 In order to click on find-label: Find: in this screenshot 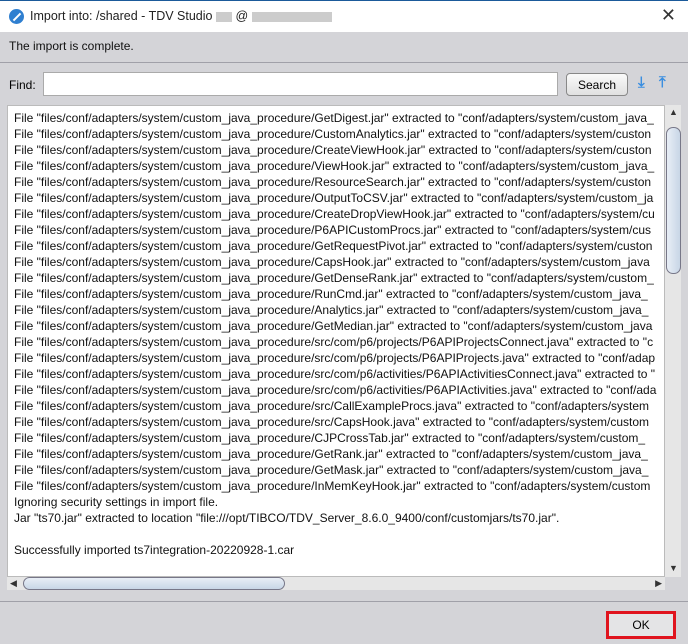, I will do `click(22, 85)`.